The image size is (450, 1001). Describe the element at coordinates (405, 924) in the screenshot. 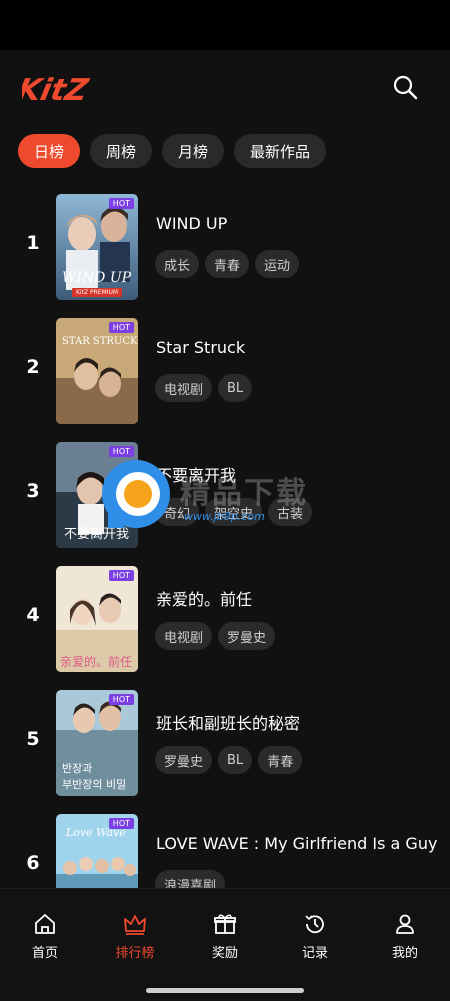

I see `user-icon` at that location.